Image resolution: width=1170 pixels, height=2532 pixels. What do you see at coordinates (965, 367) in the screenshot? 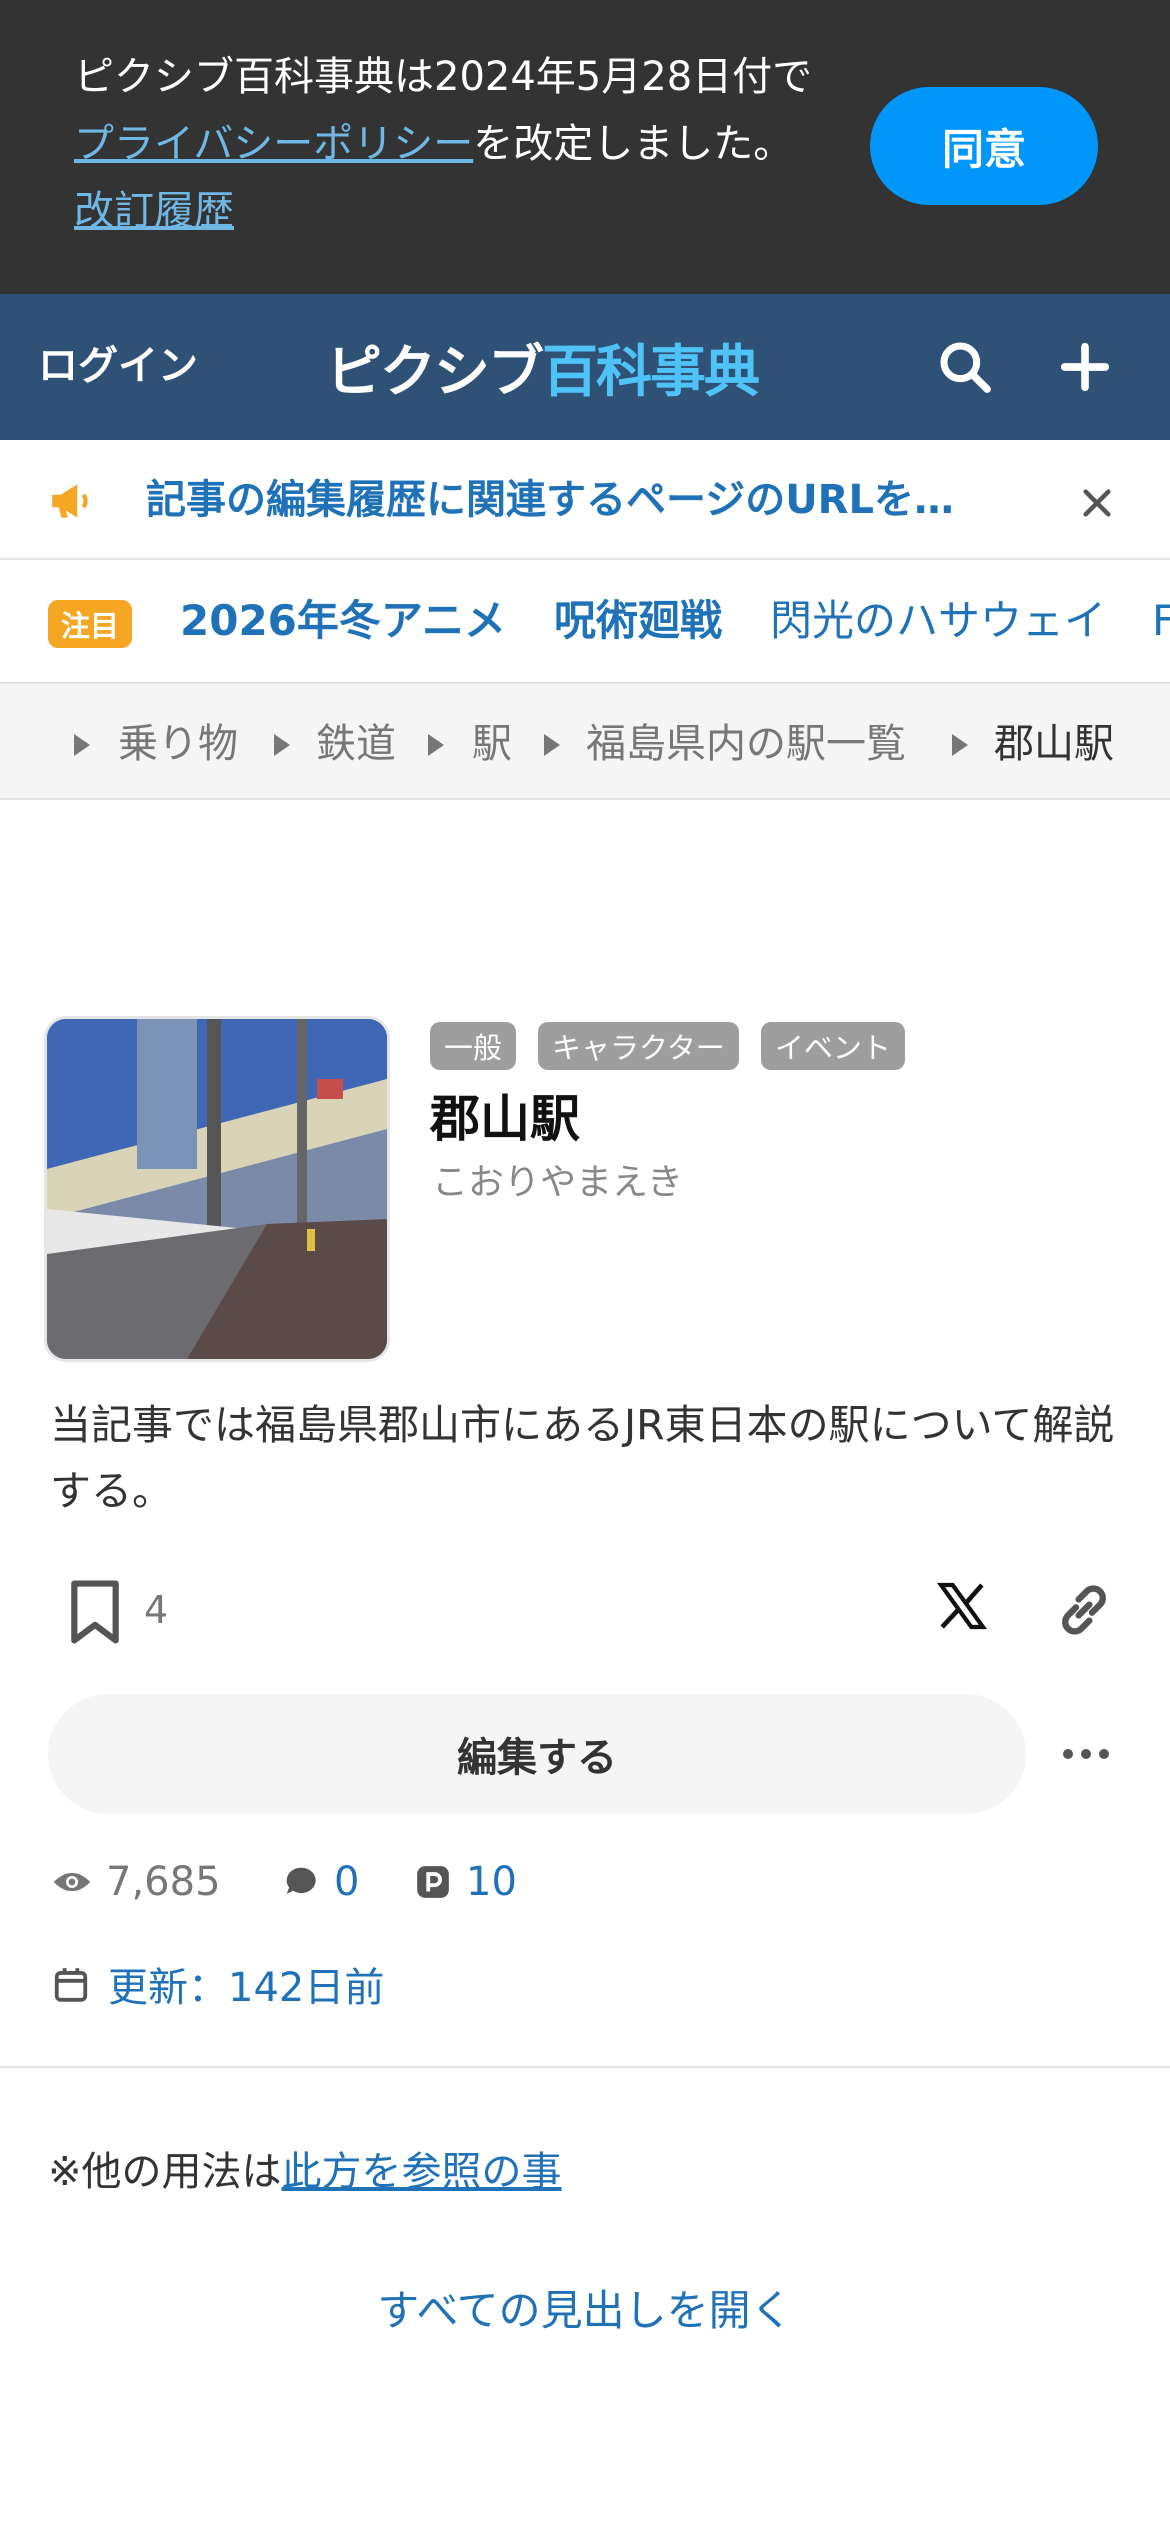
I see `search-icon` at bounding box center [965, 367].